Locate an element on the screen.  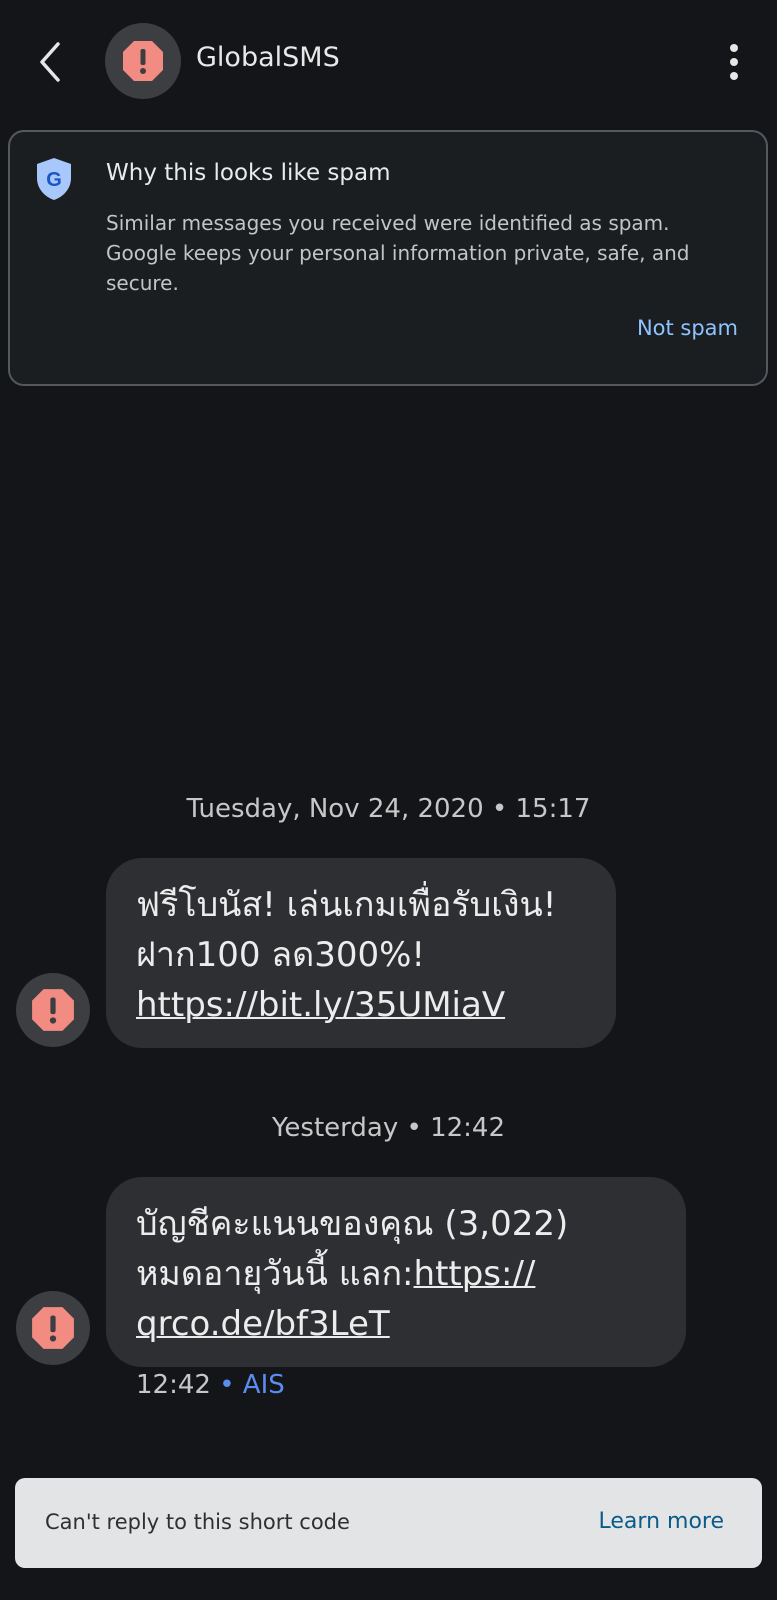
message-text-line: ฟรีโบนัส! เล่นเกมเพื่อรับเงิน! is located at coordinates (346, 905).